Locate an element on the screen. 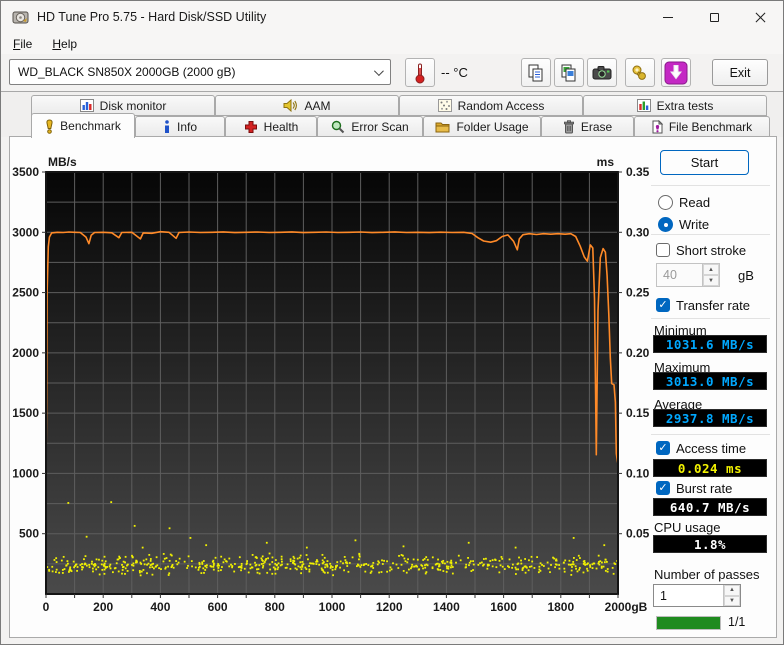  copy-text-button is located at coordinates (536, 72).